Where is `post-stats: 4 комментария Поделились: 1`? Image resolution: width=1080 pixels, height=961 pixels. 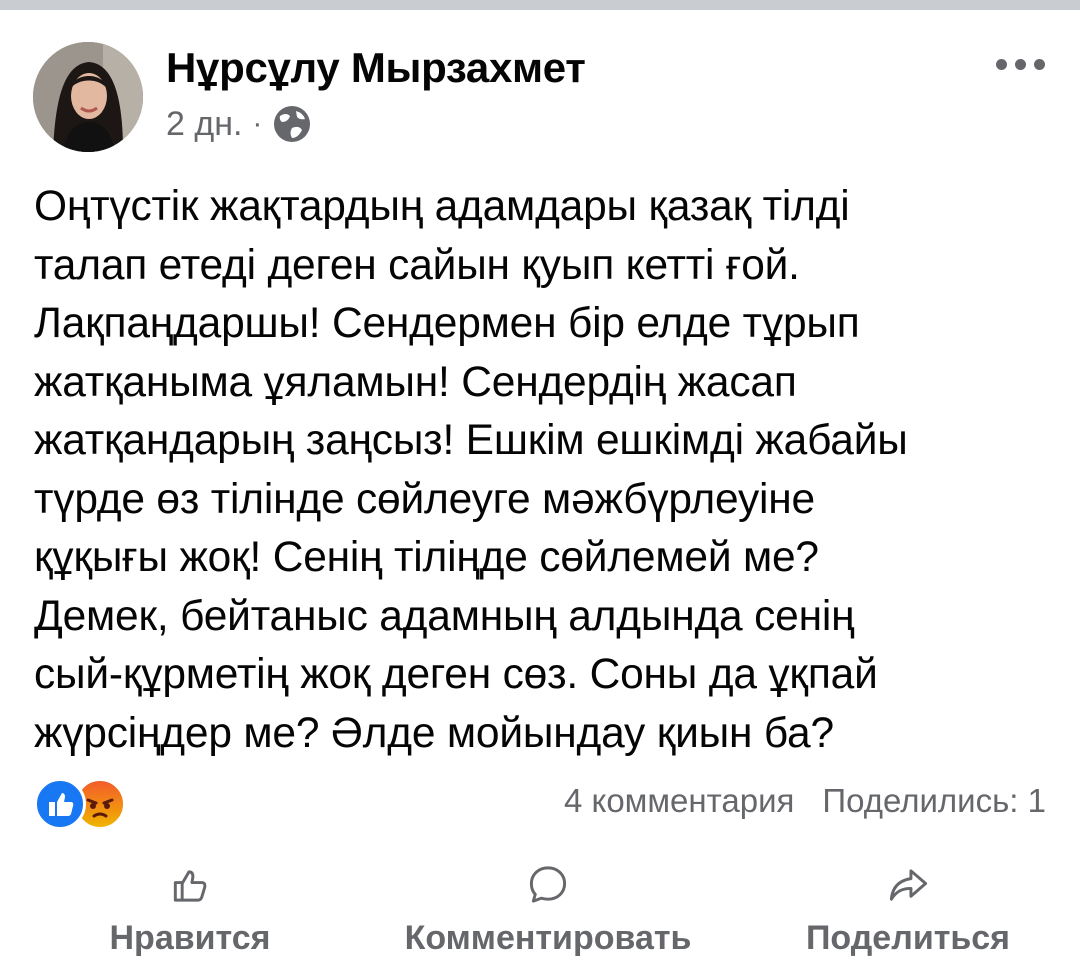
post-stats: 4 комментария Поделились: 1 is located at coordinates (805, 801).